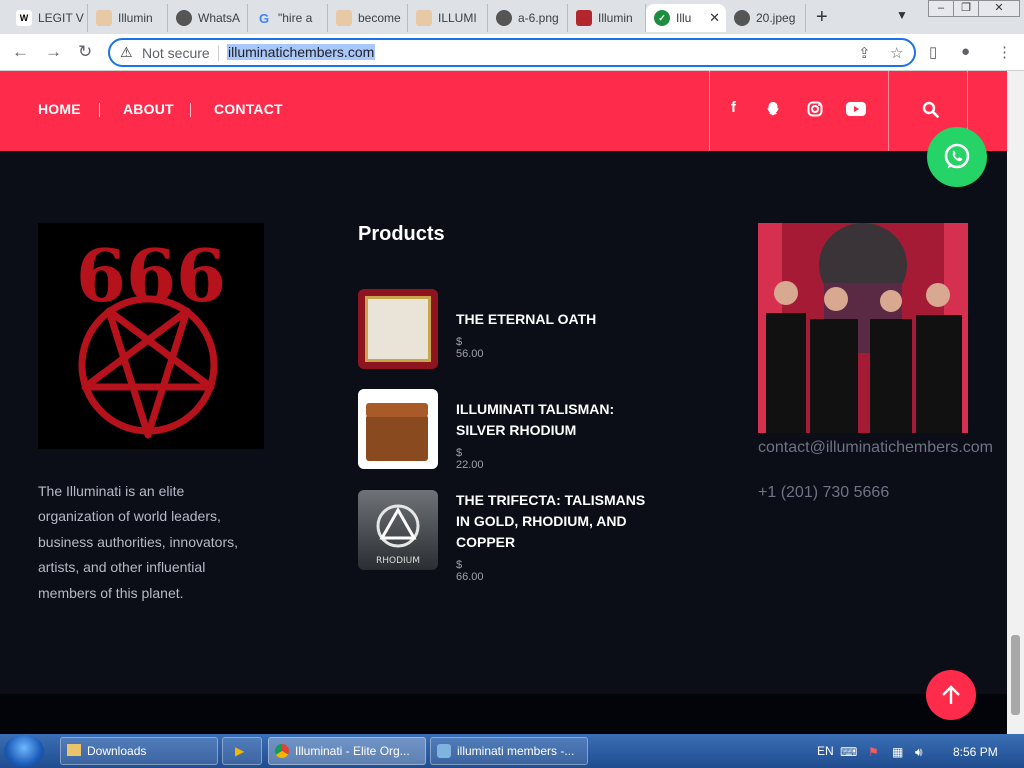 The height and width of the screenshot is (768, 1024). What do you see at coordinates (766, 18) in the screenshot?
I see `tab-10: 20.jpeg` at bounding box center [766, 18].